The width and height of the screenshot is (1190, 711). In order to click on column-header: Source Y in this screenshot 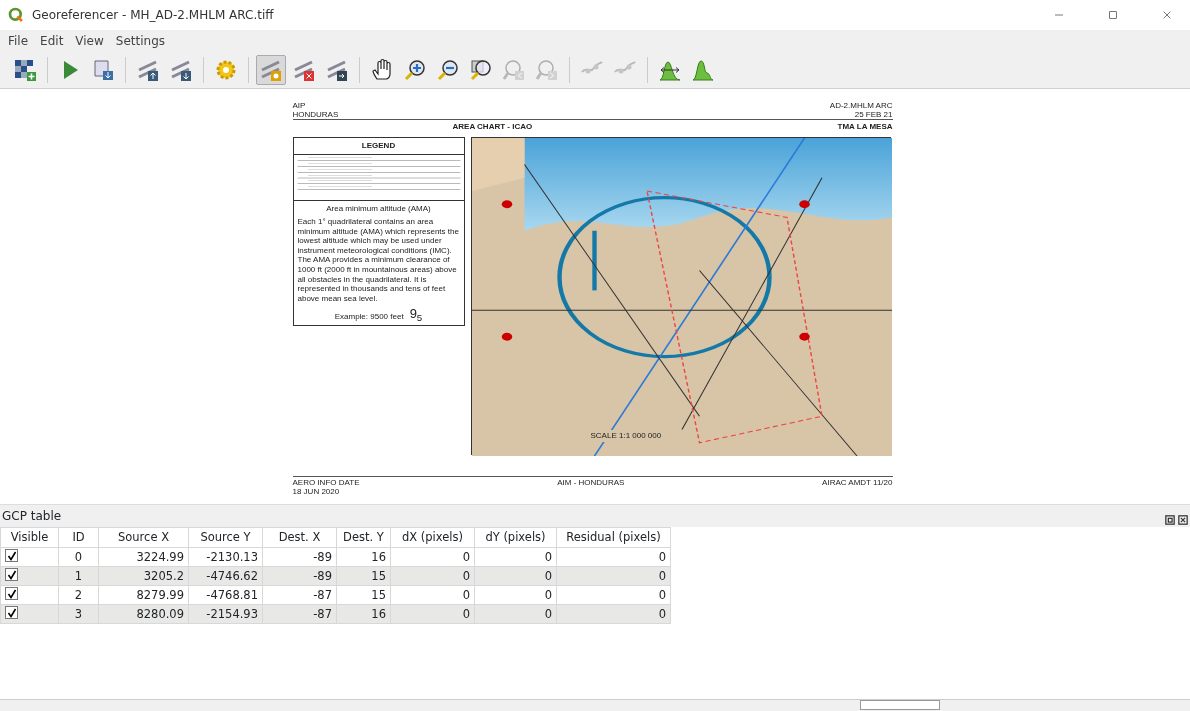, I will do `click(225, 537)`.